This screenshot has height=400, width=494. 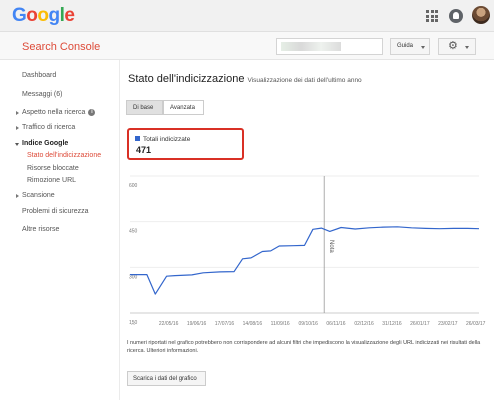 What do you see at coordinates (39, 75) in the screenshot?
I see `sidebar-item-dashboard: Dashboard` at bounding box center [39, 75].